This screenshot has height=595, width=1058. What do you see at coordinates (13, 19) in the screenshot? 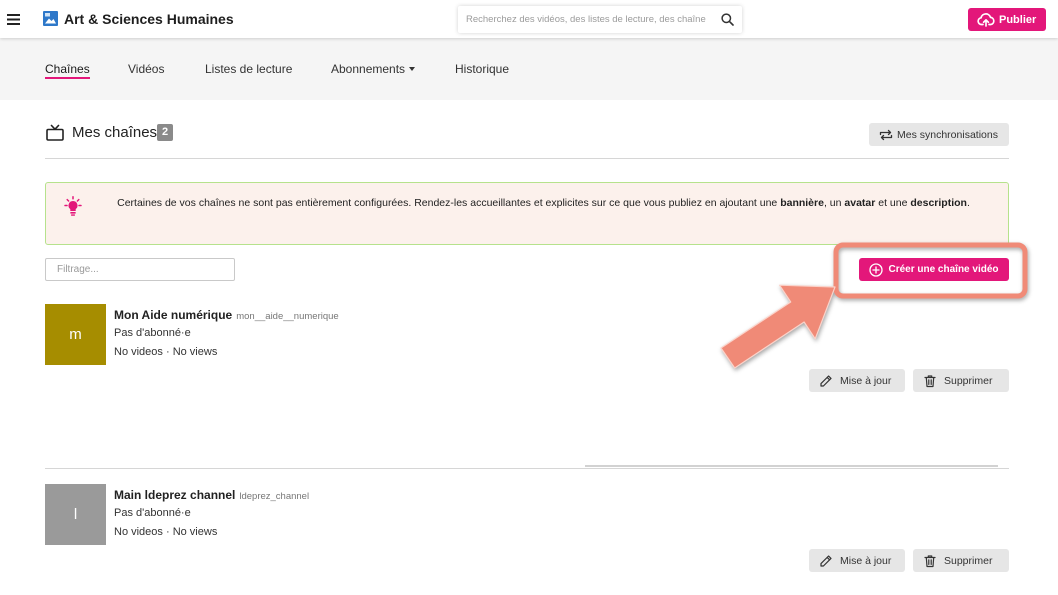
I see `hamburger-icon` at bounding box center [13, 19].